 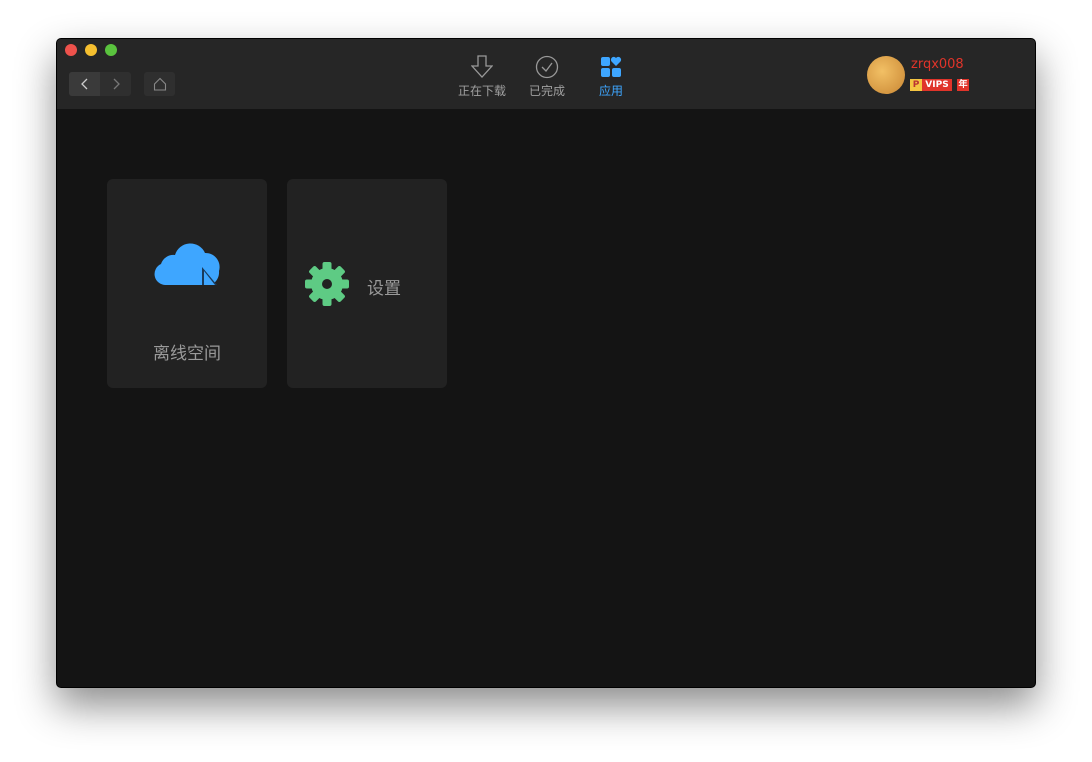 I want to click on close-button, so click(x=71, y=50).